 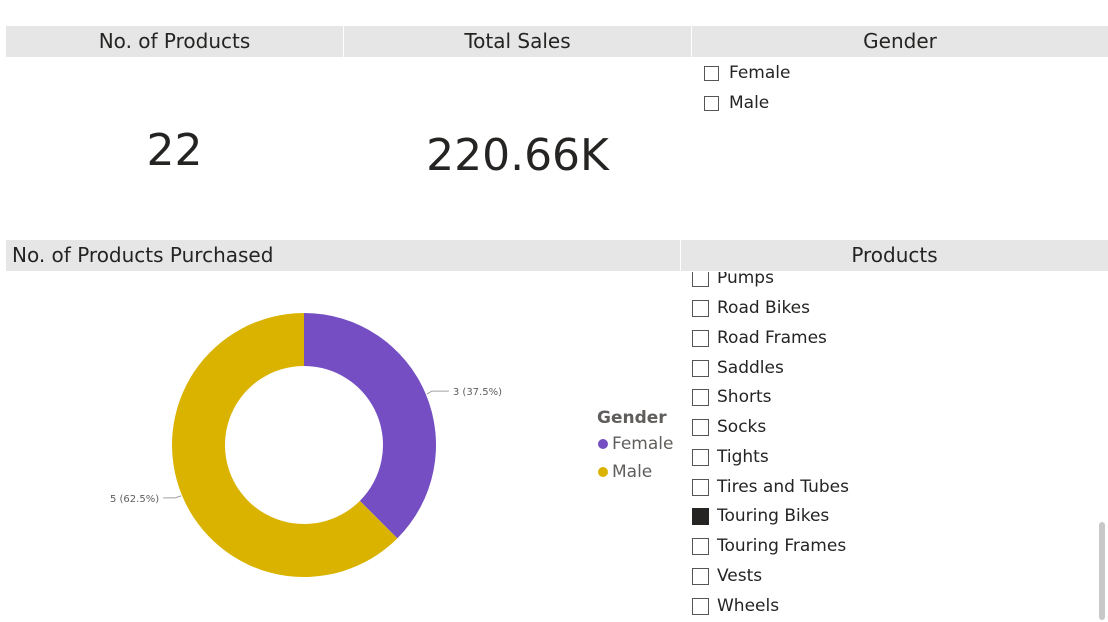 What do you see at coordinates (773, 516) in the screenshot?
I see `product-option-label: Touring Bikes` at bounding box center [773, 516].